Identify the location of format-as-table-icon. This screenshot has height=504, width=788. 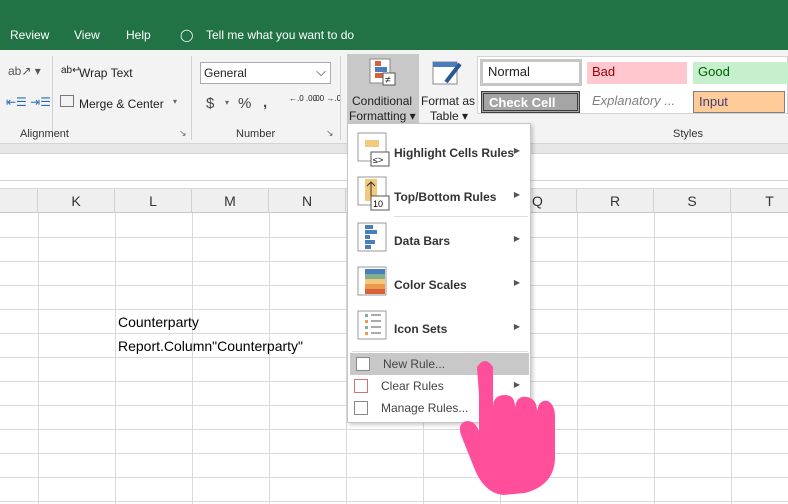
(447, 73).